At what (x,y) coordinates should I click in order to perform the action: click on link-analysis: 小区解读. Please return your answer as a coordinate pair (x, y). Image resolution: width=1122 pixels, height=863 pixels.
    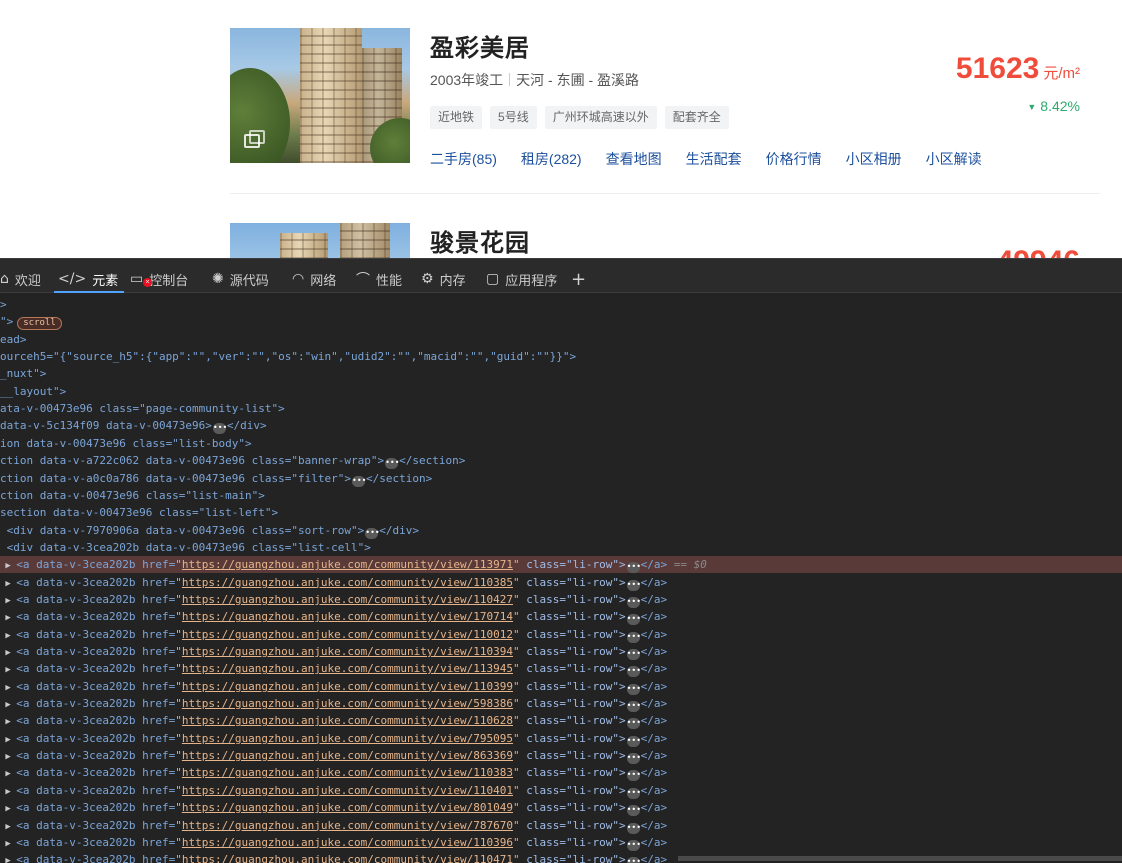
    Looking at the image, I should click on (954, 159).